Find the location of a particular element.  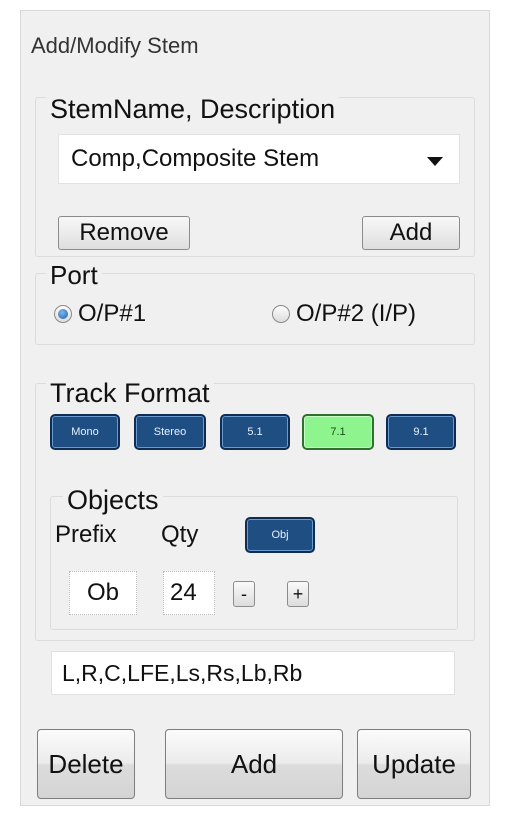

stem-group-label: StemName, Description is located at coordinates (193, 109).